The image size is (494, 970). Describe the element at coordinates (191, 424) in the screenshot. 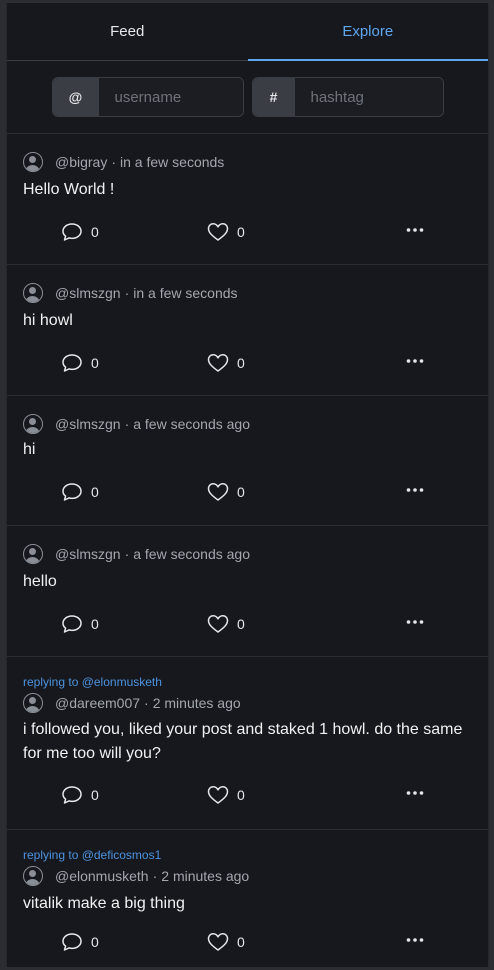

I see `post-timestamp: a few seconds ago` at that location.